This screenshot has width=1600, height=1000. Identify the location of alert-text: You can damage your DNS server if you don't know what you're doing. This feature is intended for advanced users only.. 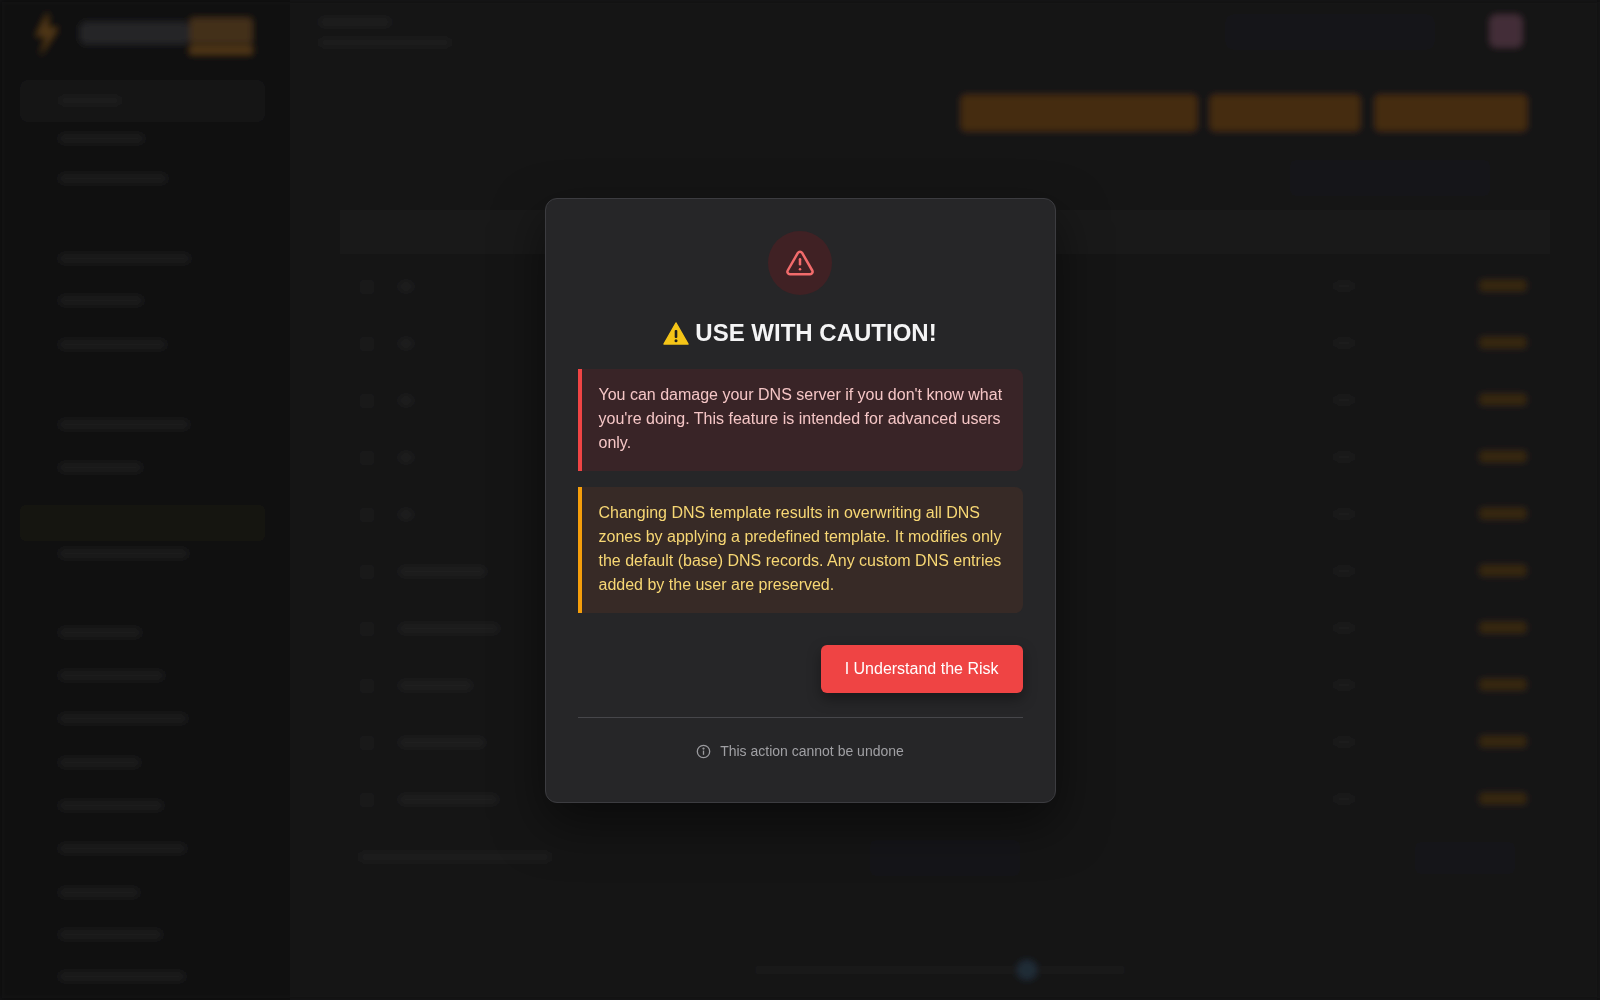
(801, 419).